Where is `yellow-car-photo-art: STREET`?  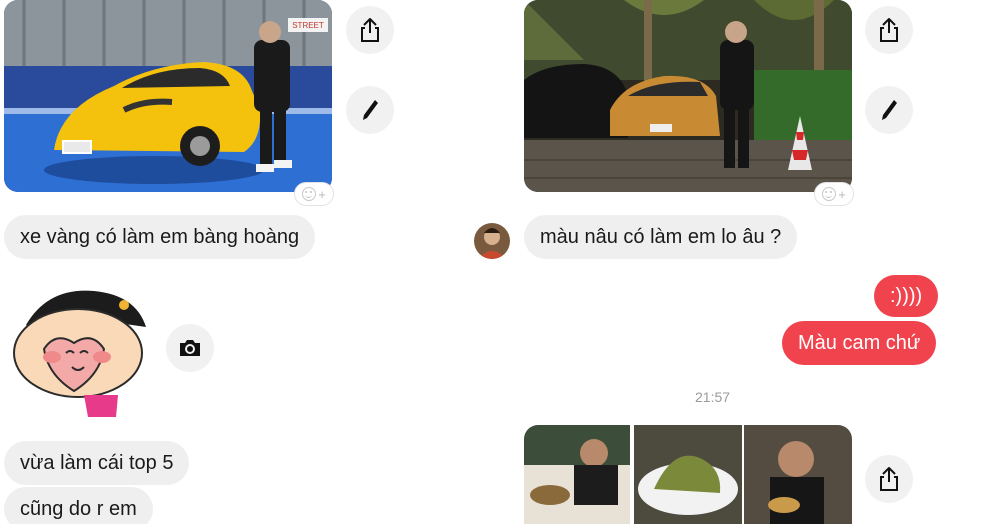 yellow-car-photo-art: STREET is located at coordinates (168, 96).